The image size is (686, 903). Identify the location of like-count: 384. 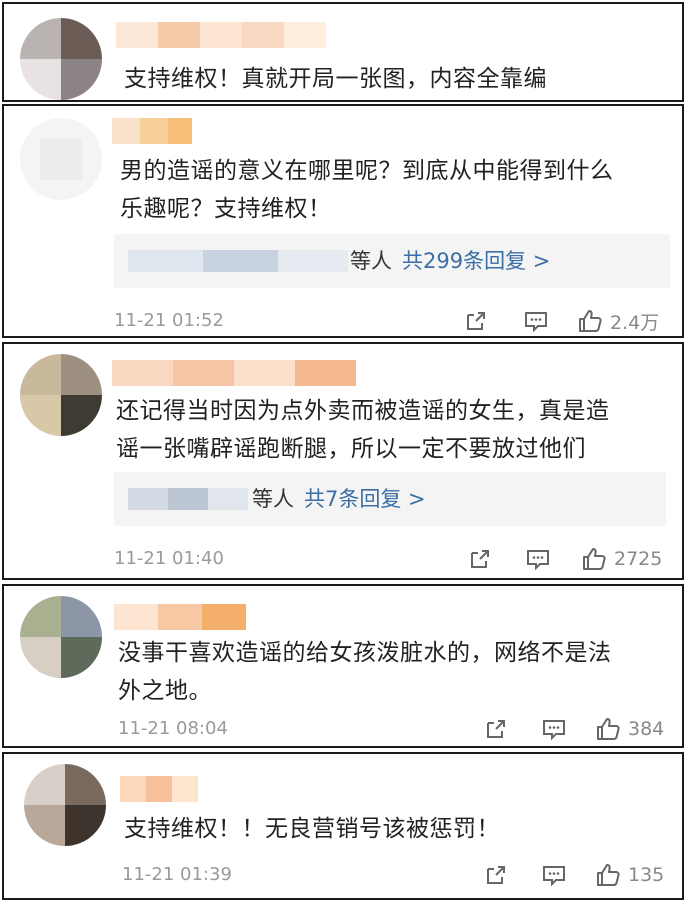
(646, 729).